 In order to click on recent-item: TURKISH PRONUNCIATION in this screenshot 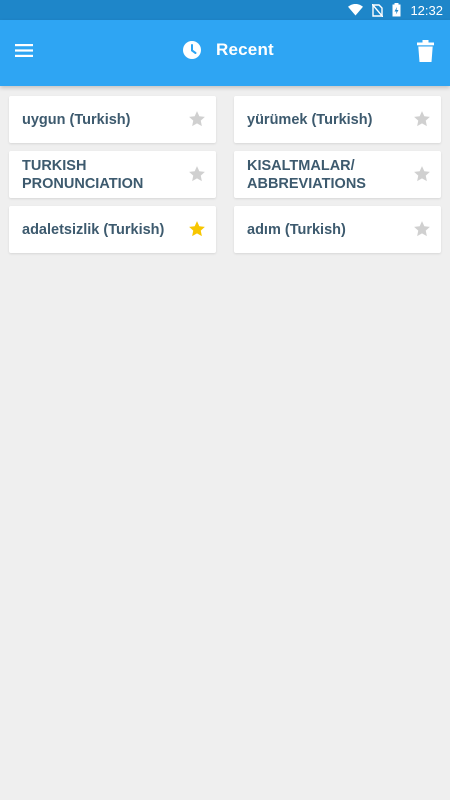, I will do `click(112, 174)`.